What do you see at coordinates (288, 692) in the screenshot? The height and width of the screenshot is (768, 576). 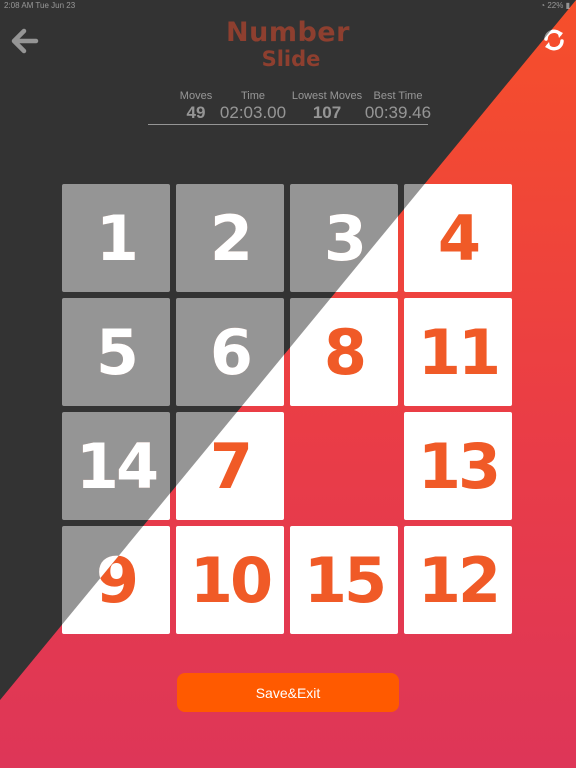 I see `save-exit-button: Save&Exit` at bounding box center [288, 692].